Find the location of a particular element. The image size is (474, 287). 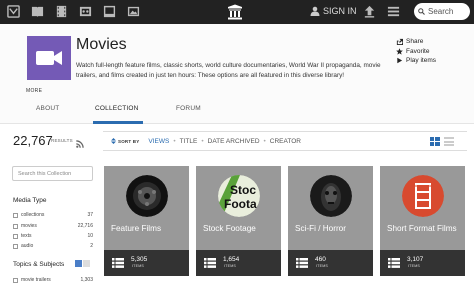

tab-collection: COLLECTION is located at coordinates (117, 108).